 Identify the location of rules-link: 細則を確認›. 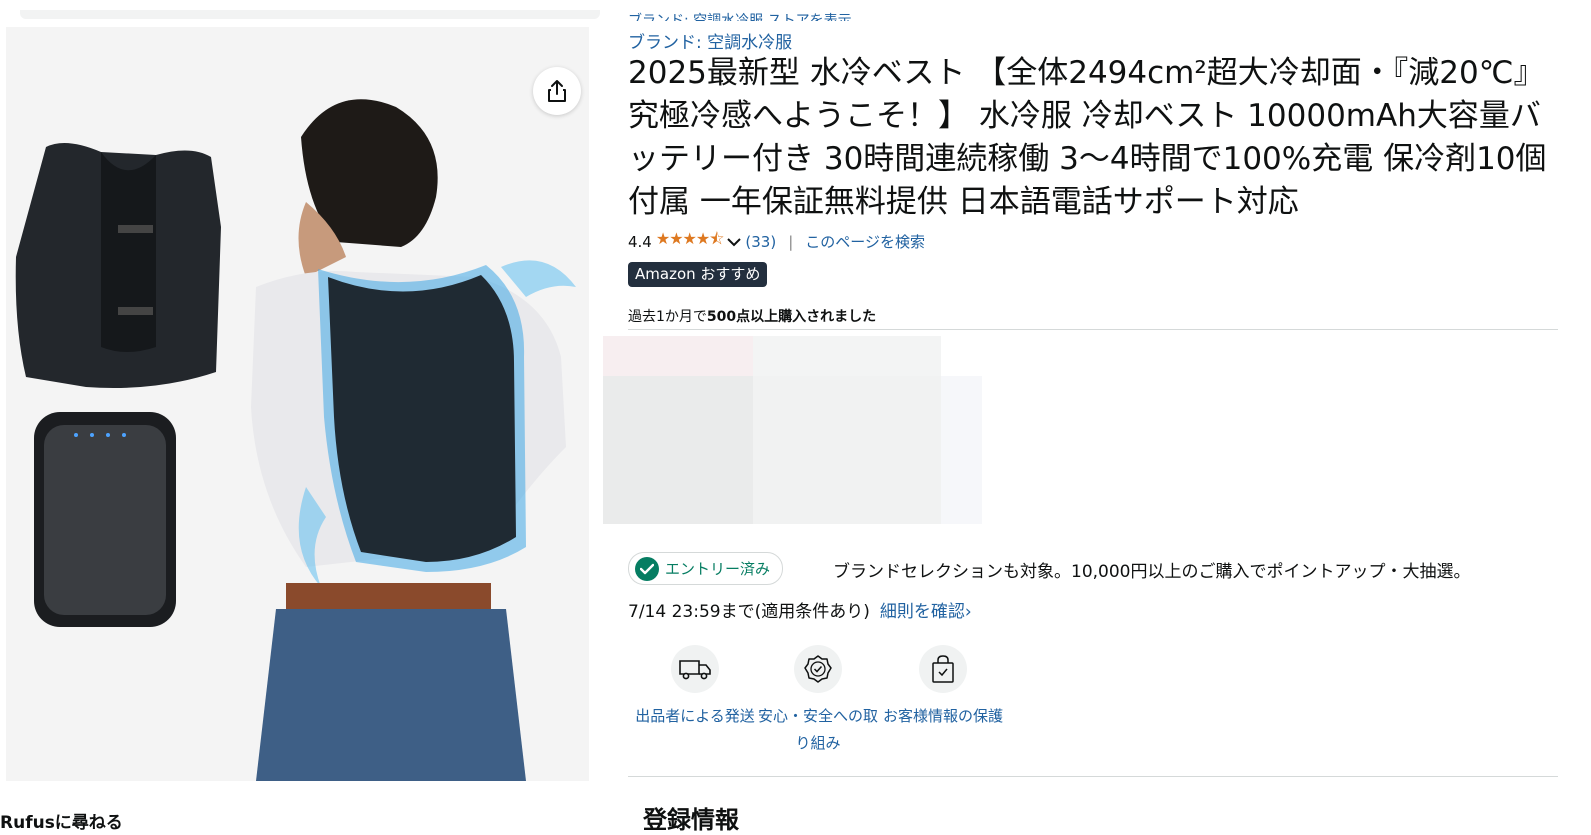
(926, 612).